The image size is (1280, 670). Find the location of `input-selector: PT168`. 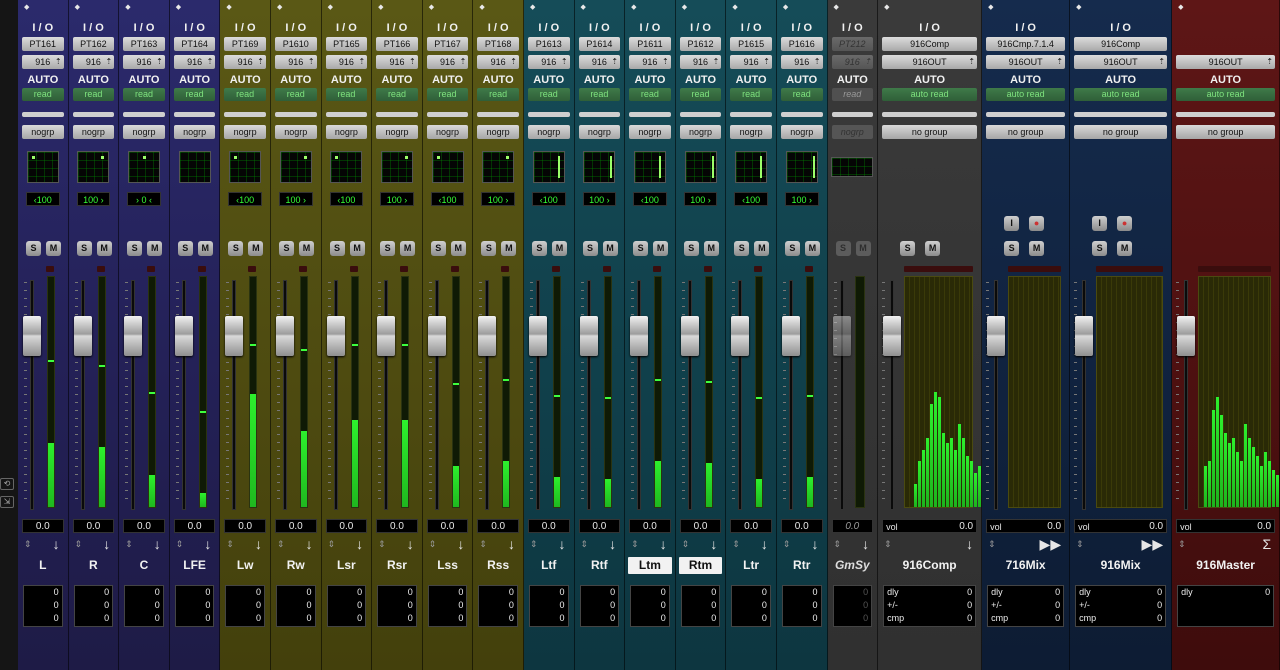

input-selector: PT168 is located at coordinates (498, 44).